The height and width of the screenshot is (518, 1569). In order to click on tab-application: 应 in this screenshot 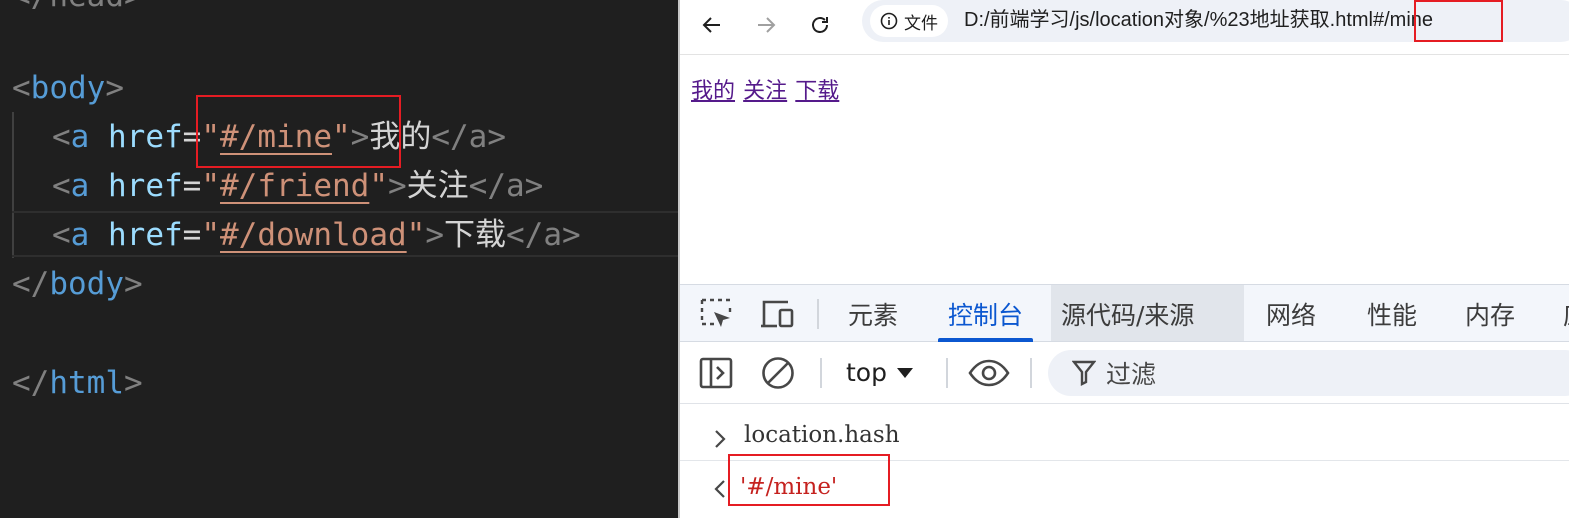, I will do `click(1561, 313)`.